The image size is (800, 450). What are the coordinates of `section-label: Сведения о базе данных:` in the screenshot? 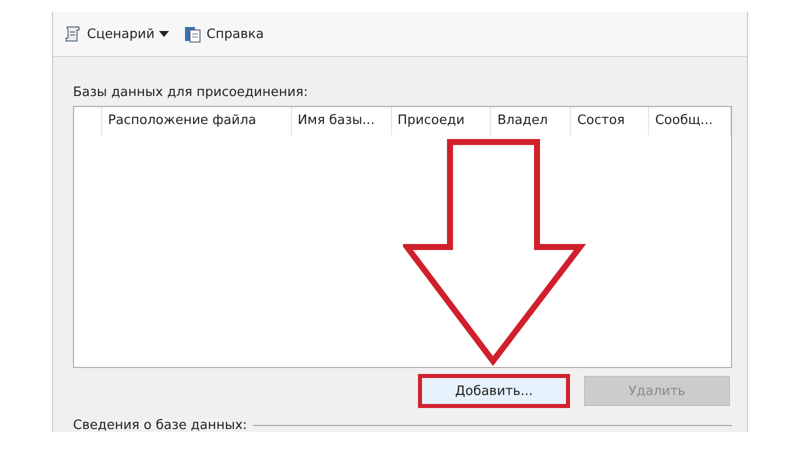 It's located at (160, 425).